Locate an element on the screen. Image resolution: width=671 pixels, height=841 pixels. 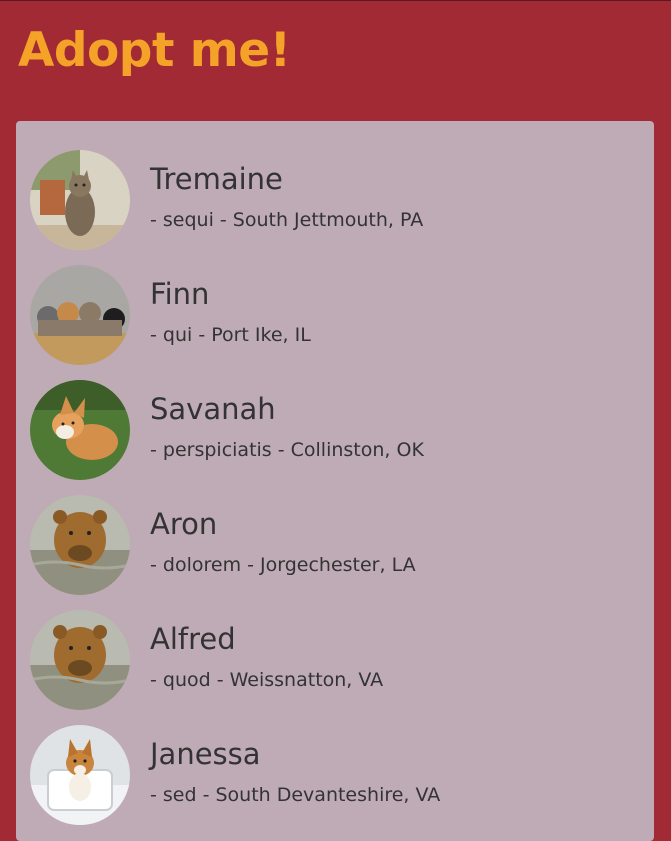
pet-details: - sequi - South Jettmouth, PA is located at coordinates (287, 220).